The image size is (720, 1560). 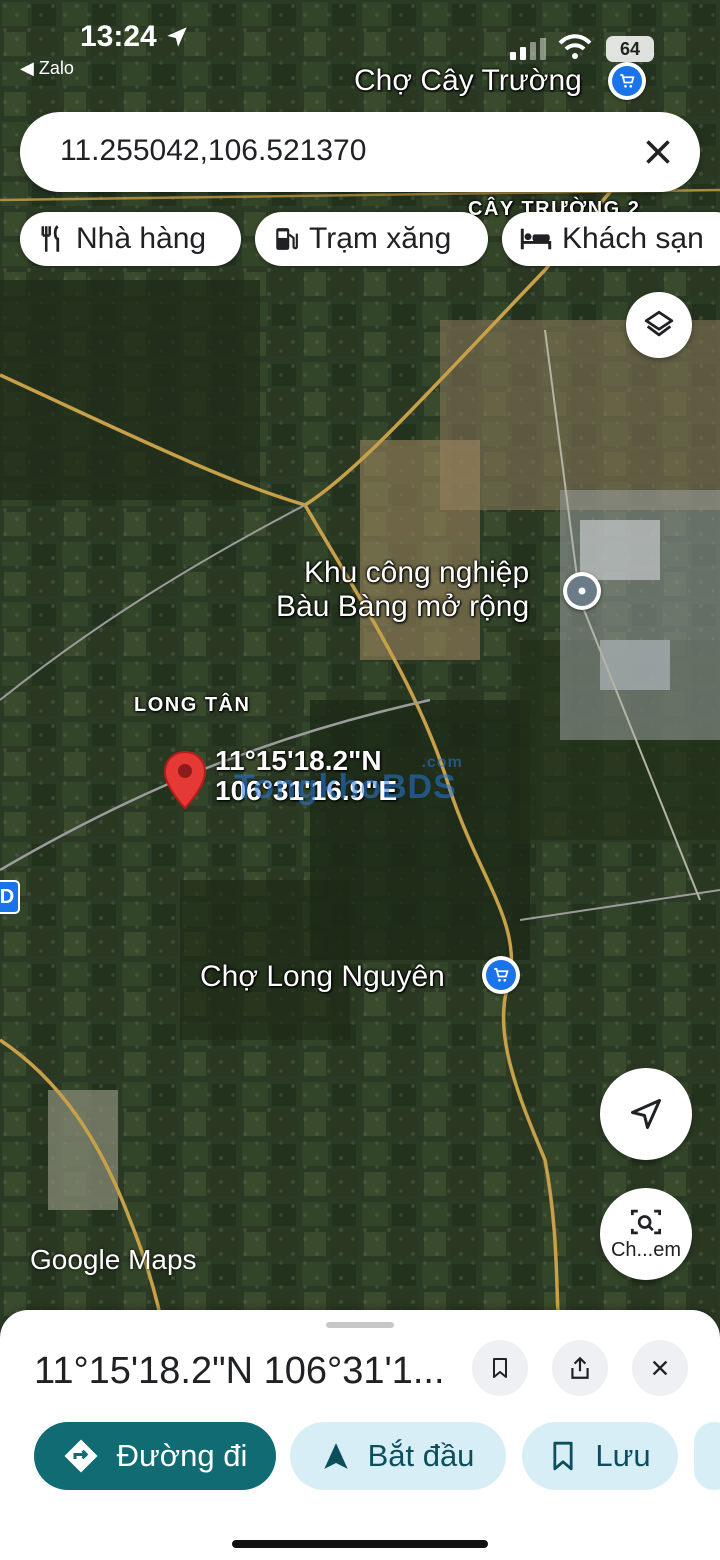 I want to click on lens-label: Ch...em, so click(x=646, y=1249).